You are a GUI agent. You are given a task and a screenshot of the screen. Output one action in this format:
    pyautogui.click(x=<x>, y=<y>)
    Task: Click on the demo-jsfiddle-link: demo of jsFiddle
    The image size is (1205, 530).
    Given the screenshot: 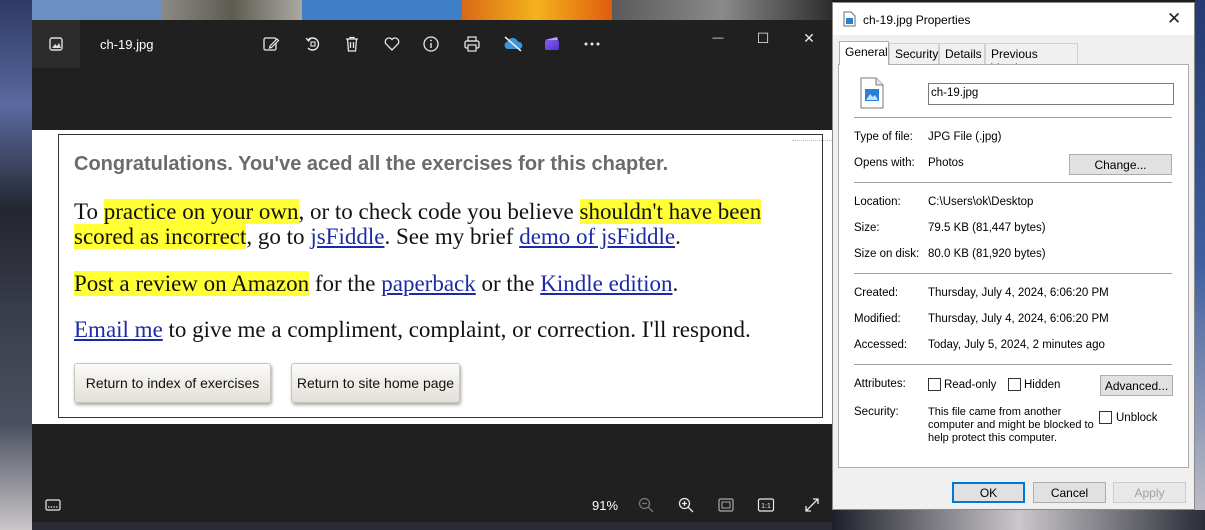 What is the action you would take?
    pyautogui.click(x=597, y=236)
    